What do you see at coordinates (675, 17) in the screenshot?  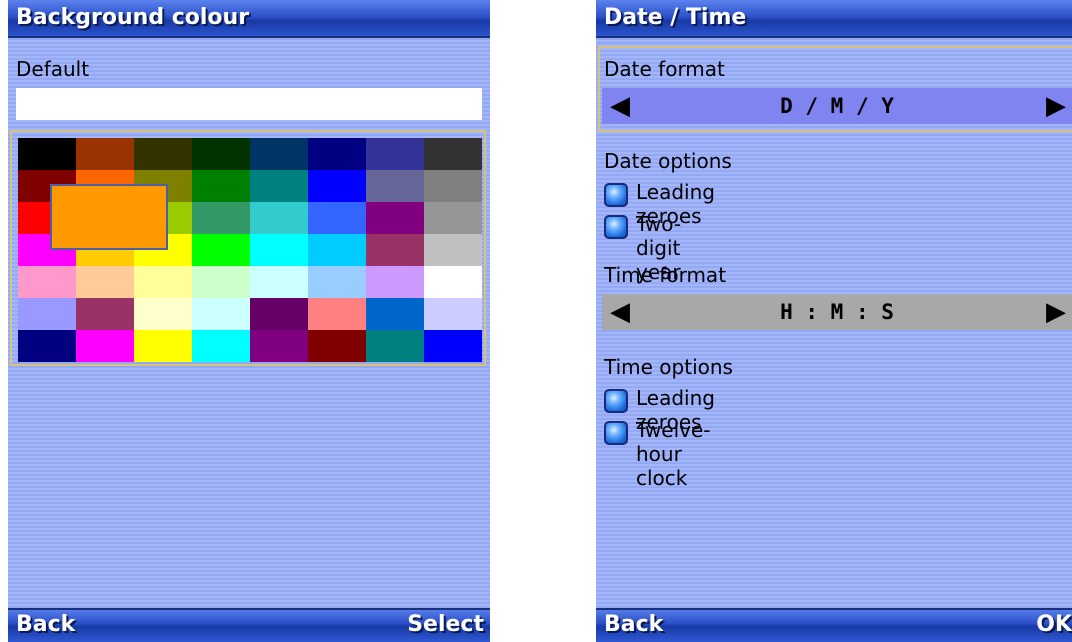 I see `screen-title: Date / Time` at bounding box center [675, 17].